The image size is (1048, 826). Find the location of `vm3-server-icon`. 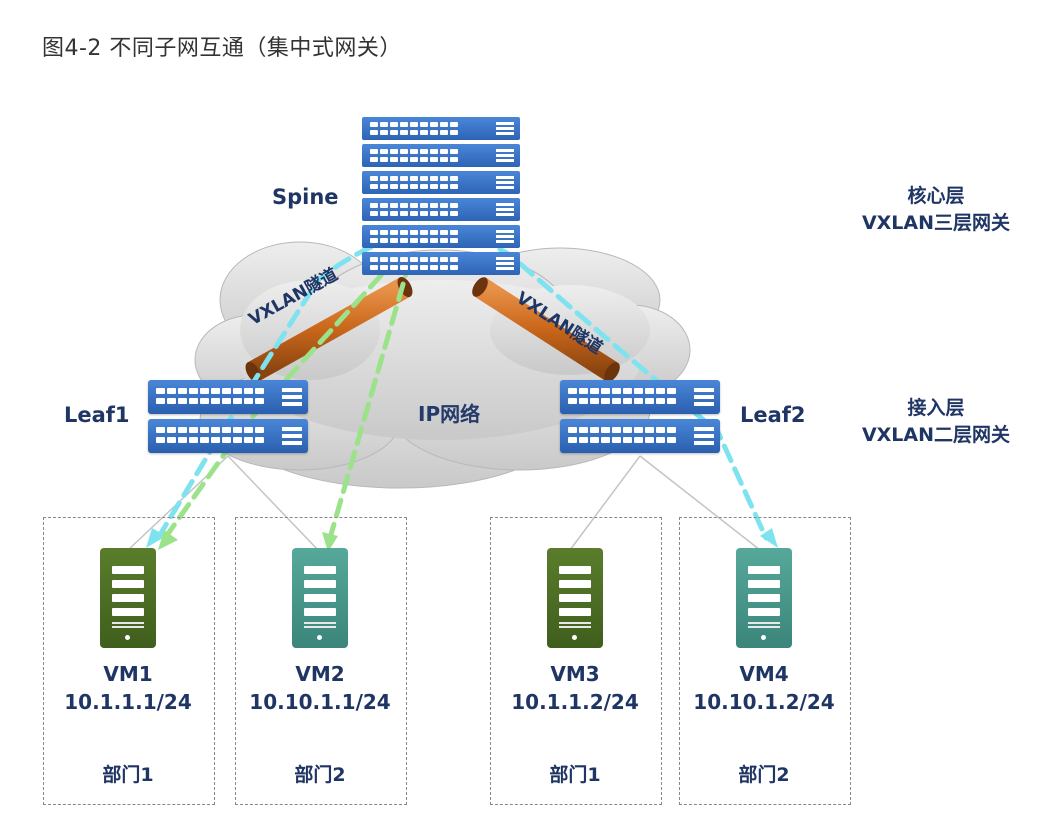

vm3-server-icon is located at coordinates (575, 598).